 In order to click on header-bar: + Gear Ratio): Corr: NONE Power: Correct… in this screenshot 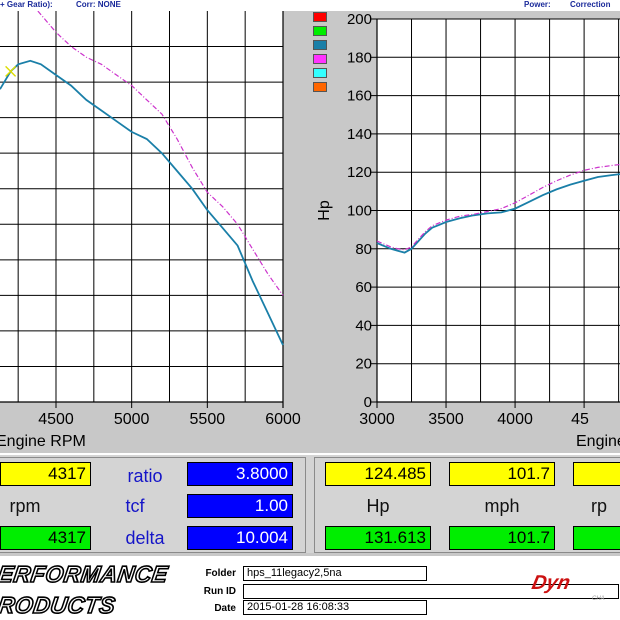, I will do `click(310, 5)`.